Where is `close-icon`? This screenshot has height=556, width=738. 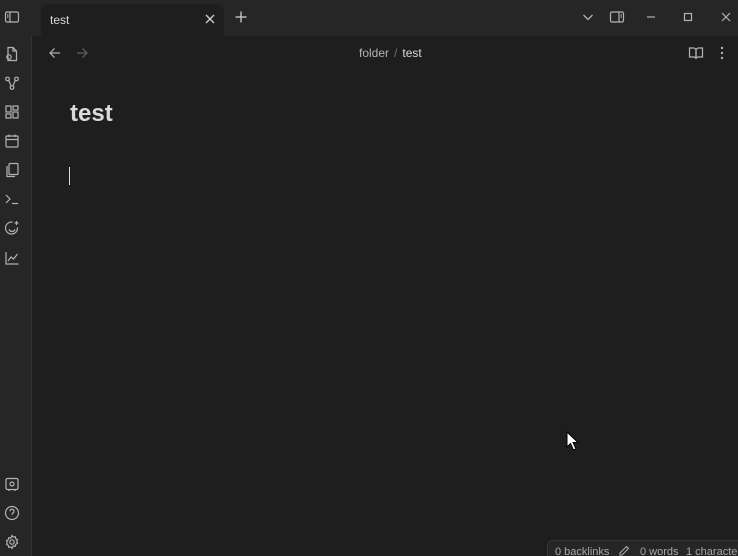
close-icon is located at coordinates (210, 19).